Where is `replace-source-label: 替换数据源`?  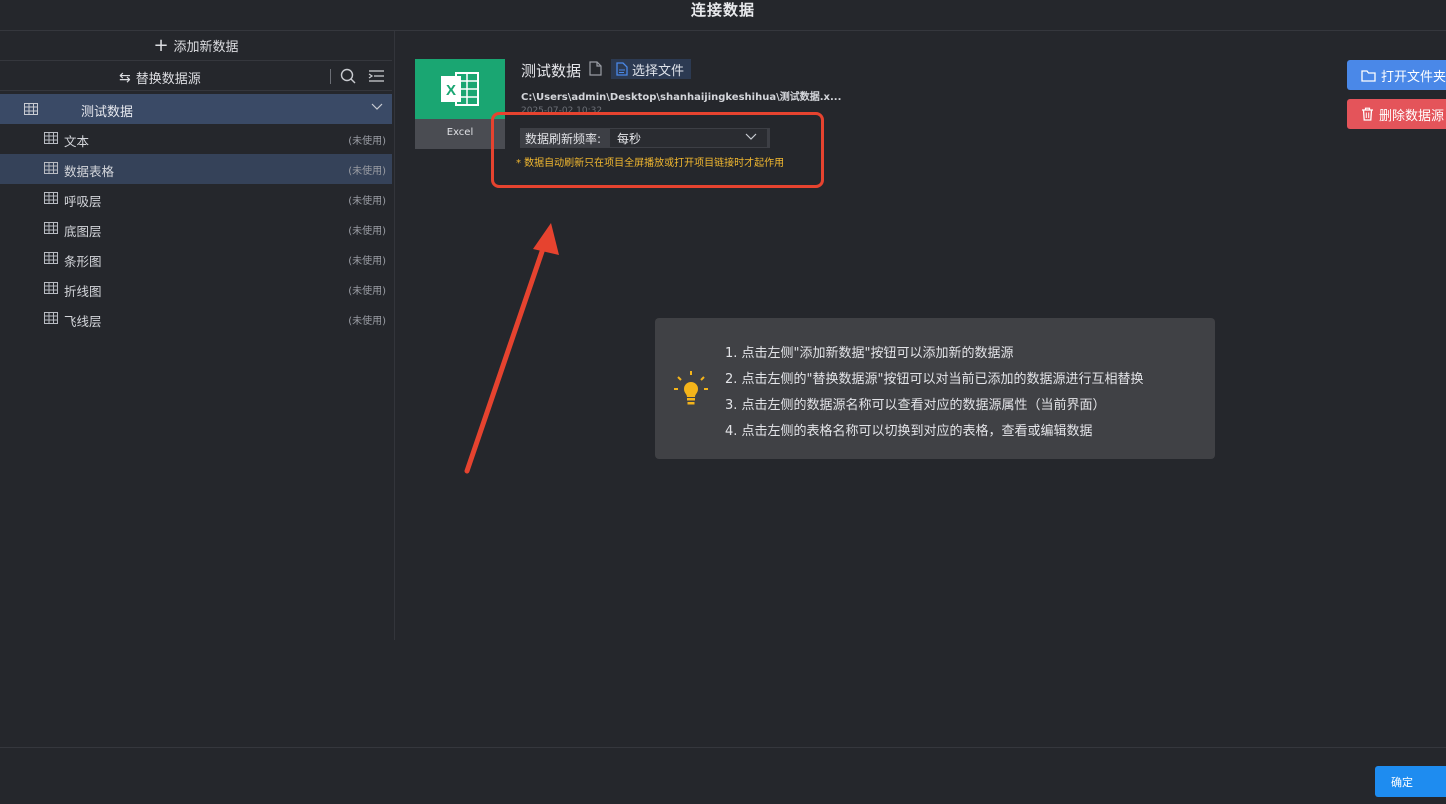 replace-source-label: 替换数据源 is located at coordinates (168, 79).